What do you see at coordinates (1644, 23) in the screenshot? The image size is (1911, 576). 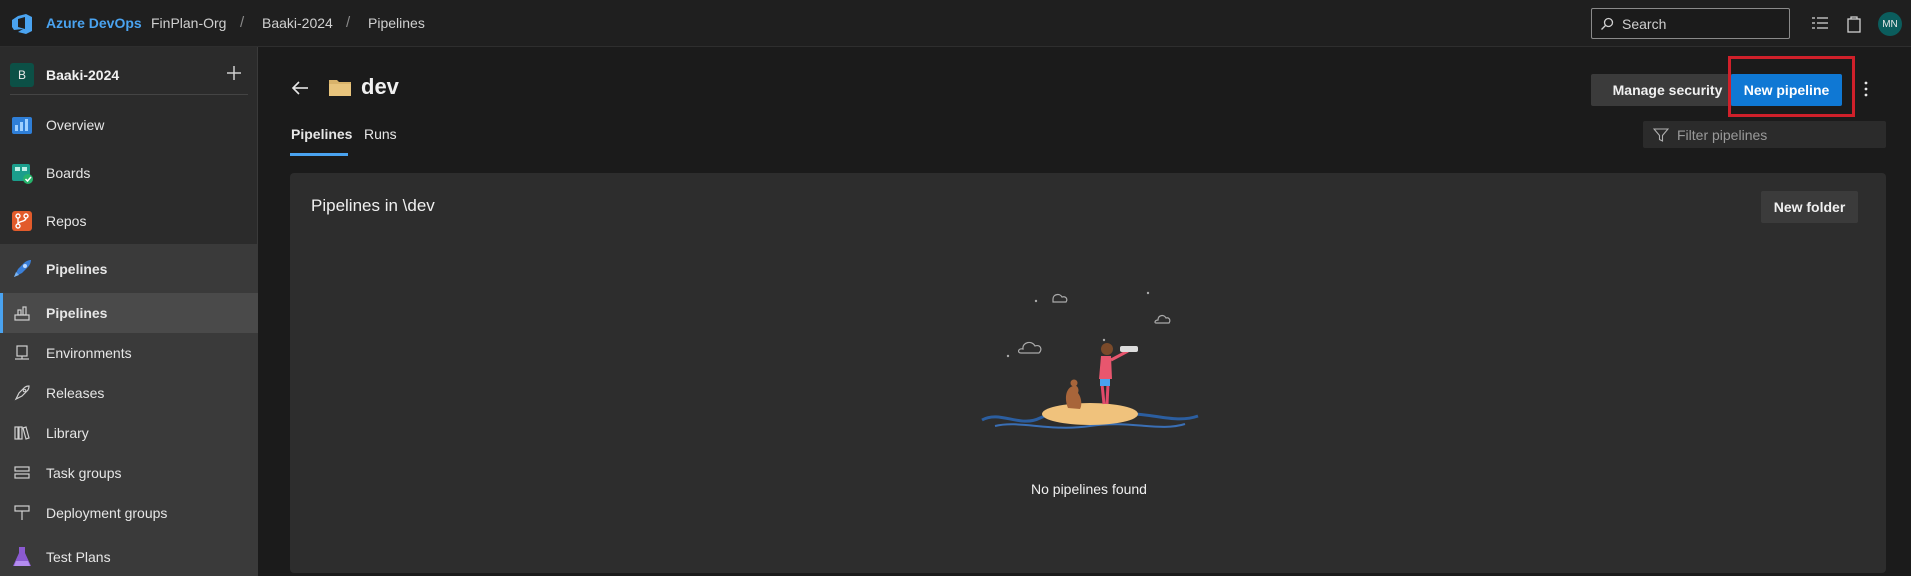 I see `search-label: Search` at bounding box center [1644, 23].